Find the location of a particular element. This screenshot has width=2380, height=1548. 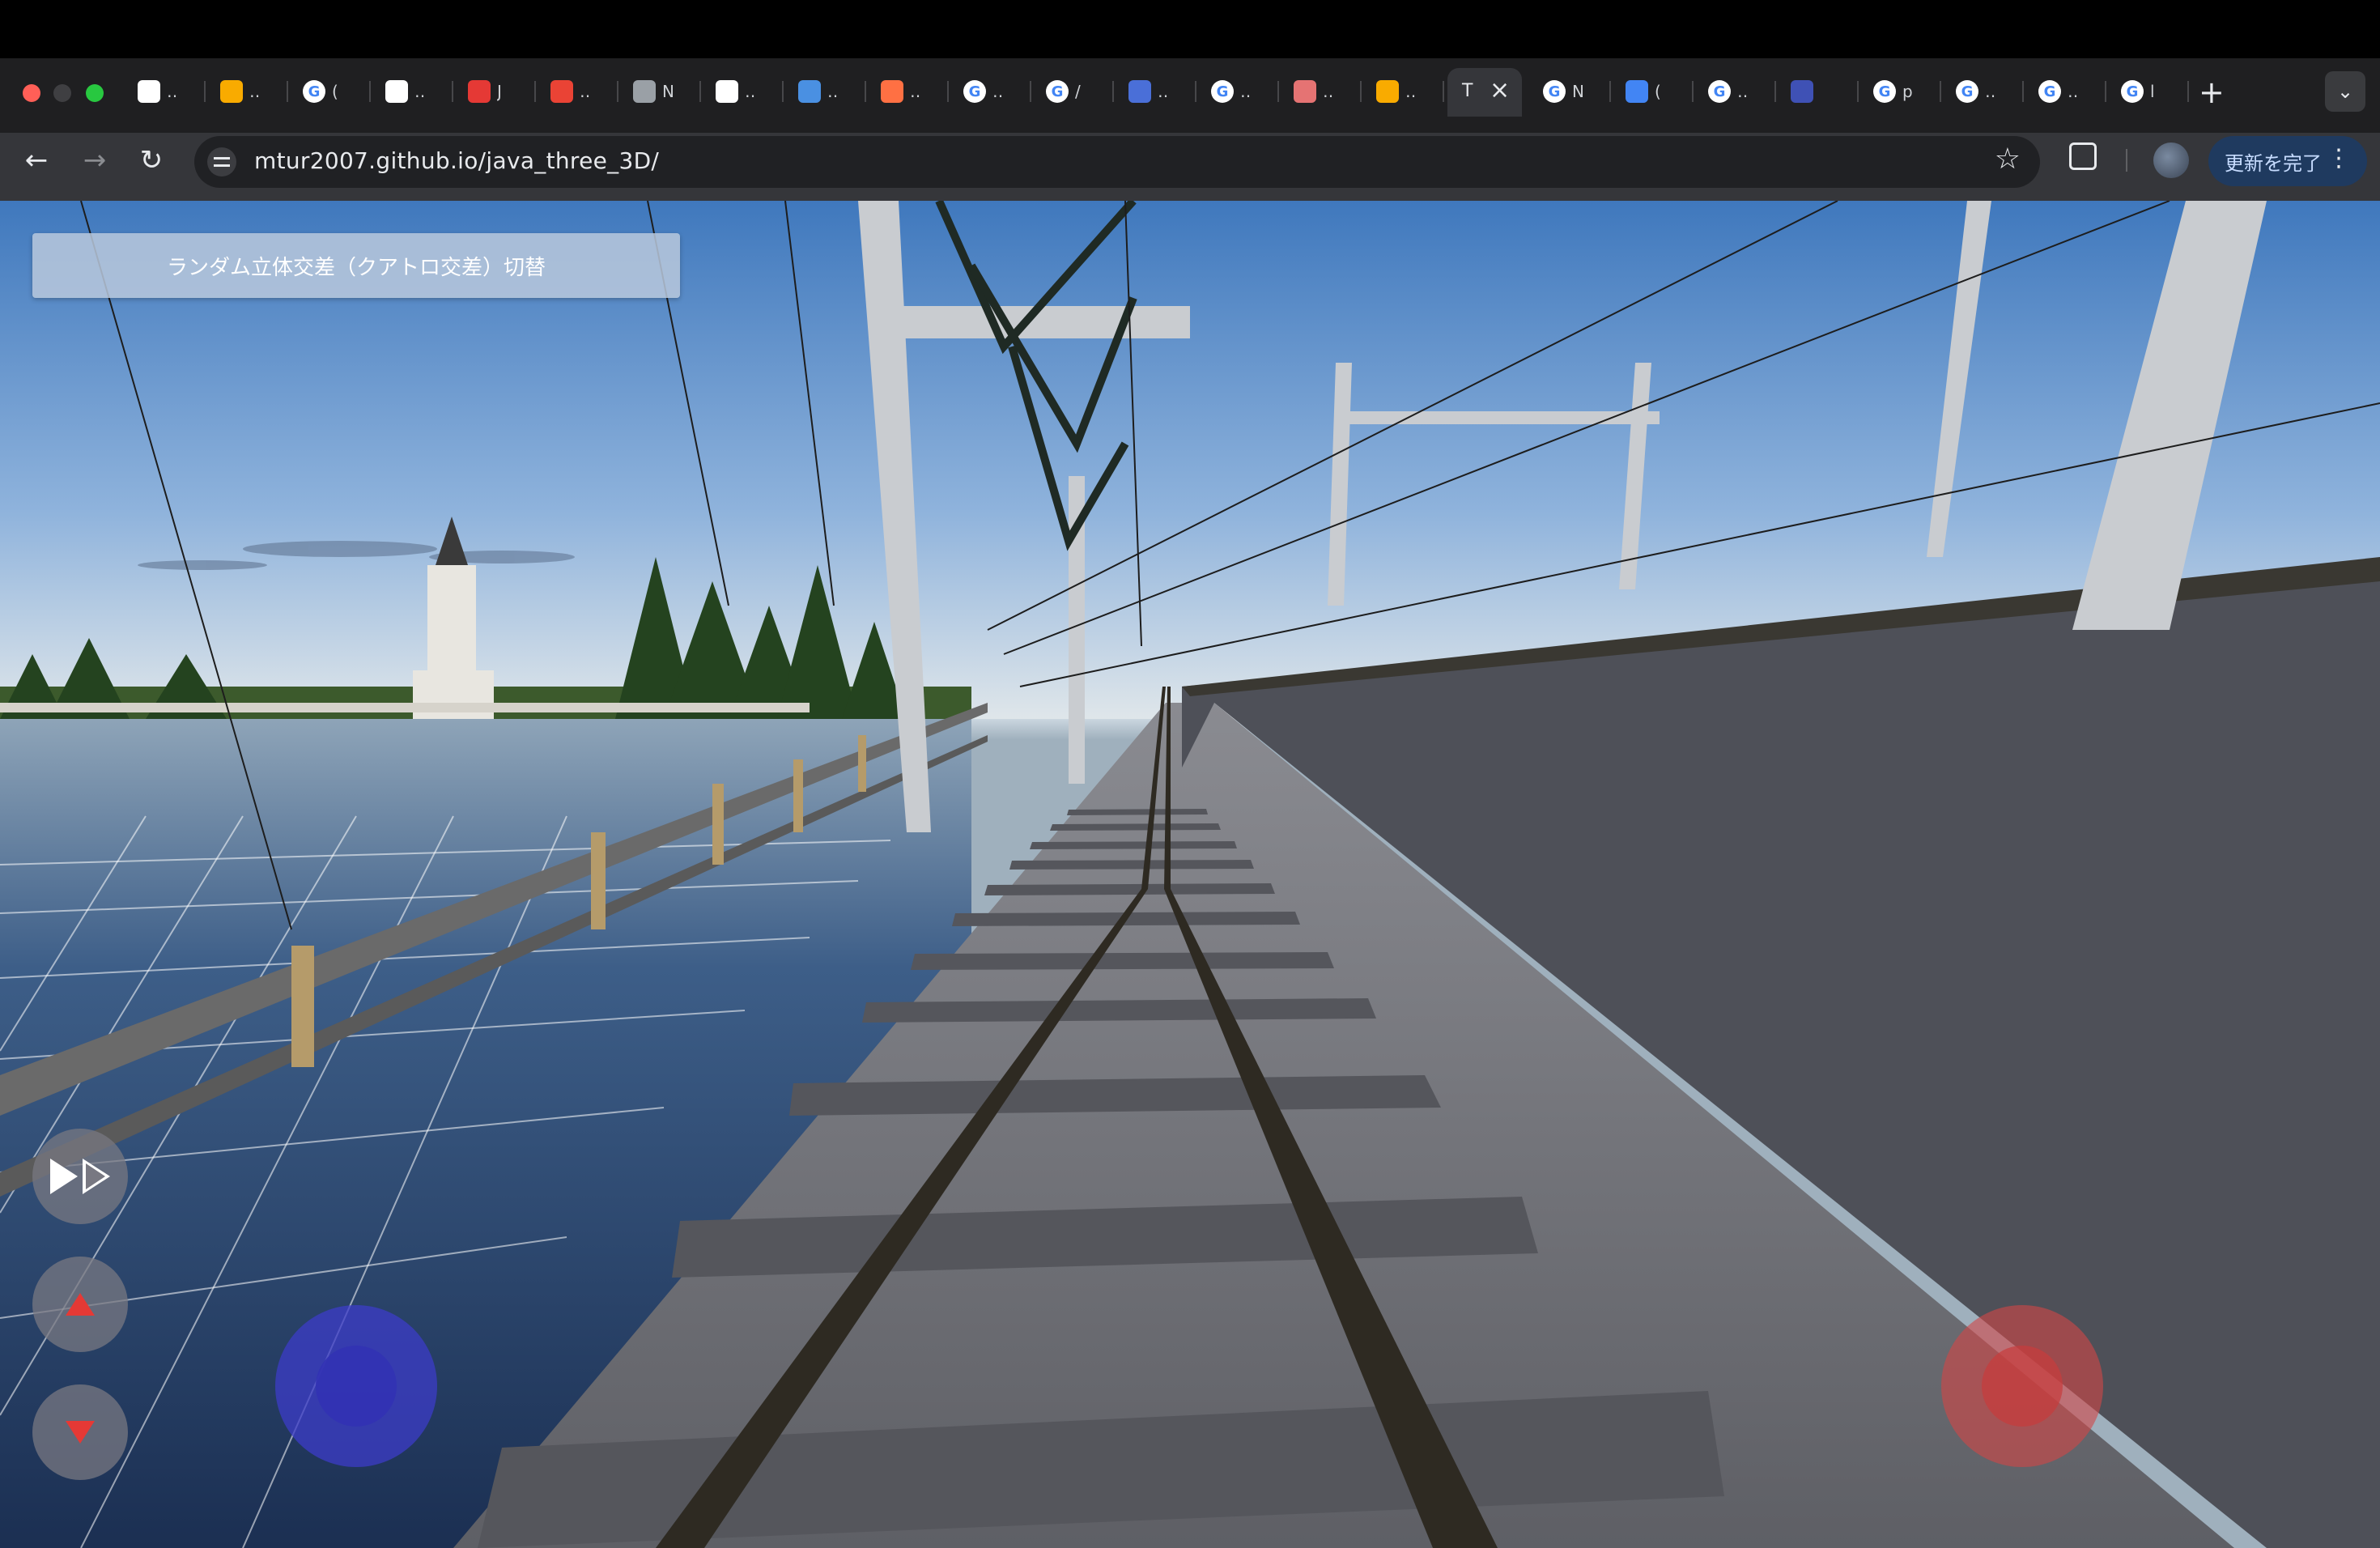

toolbar-divider is located at coordinates (2126, 160).